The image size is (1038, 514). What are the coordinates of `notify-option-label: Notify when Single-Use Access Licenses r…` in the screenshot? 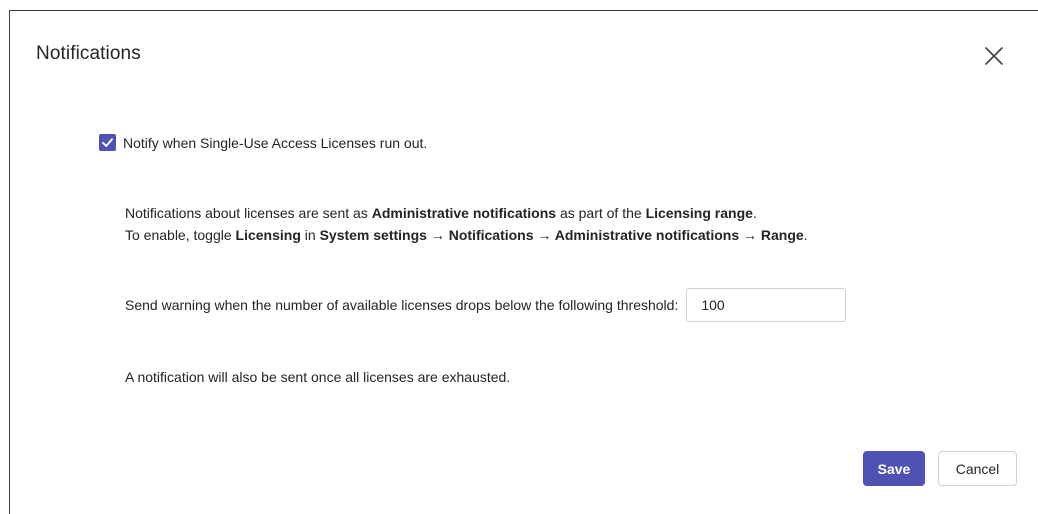 It's located at (275, 142).